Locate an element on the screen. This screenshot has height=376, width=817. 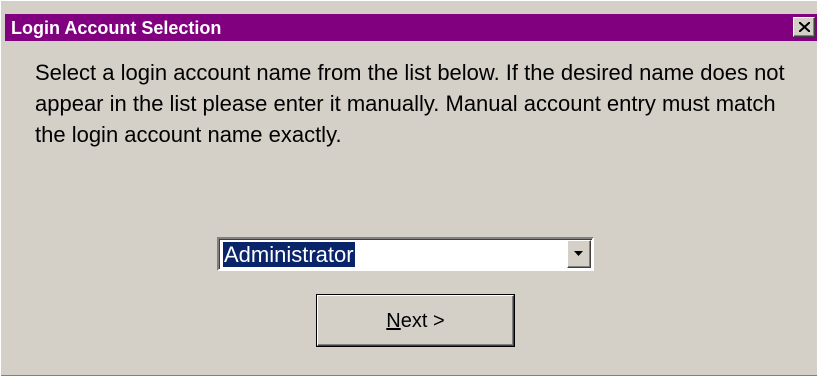
next-button: Next > is located at coordinates (415, 320).